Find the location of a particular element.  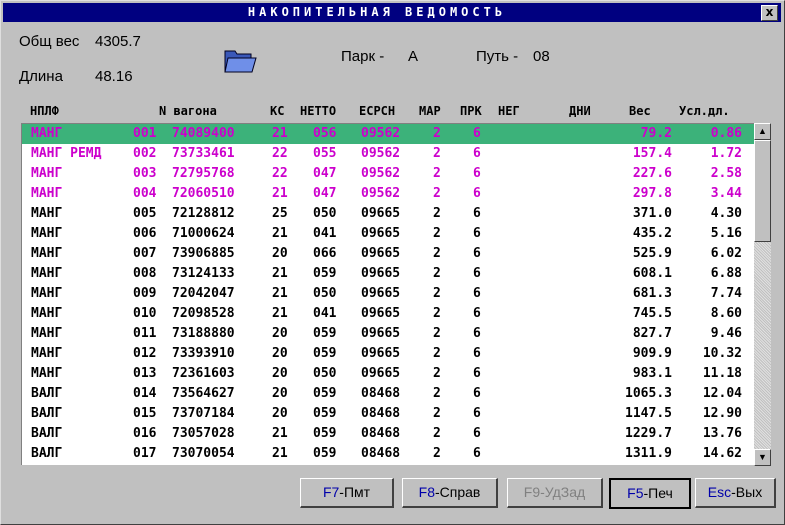

f9-button: F9-УдЗад is located at coordinates (555, 493).